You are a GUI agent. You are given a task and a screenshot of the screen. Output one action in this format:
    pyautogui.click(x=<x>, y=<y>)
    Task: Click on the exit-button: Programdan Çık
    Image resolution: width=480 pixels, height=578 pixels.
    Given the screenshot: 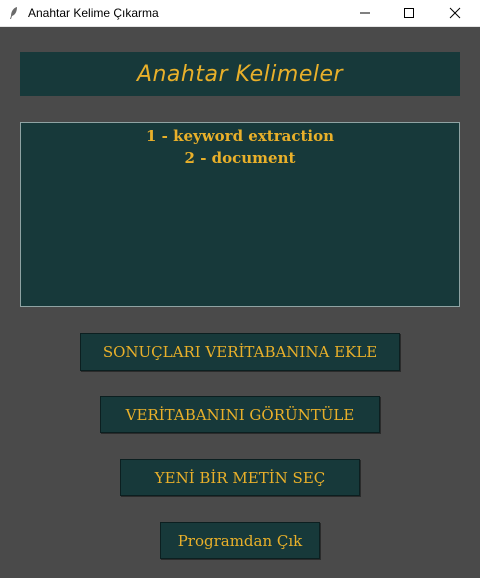 What is the action you would take?
    pyautogui.click(x=240, y=540)
    